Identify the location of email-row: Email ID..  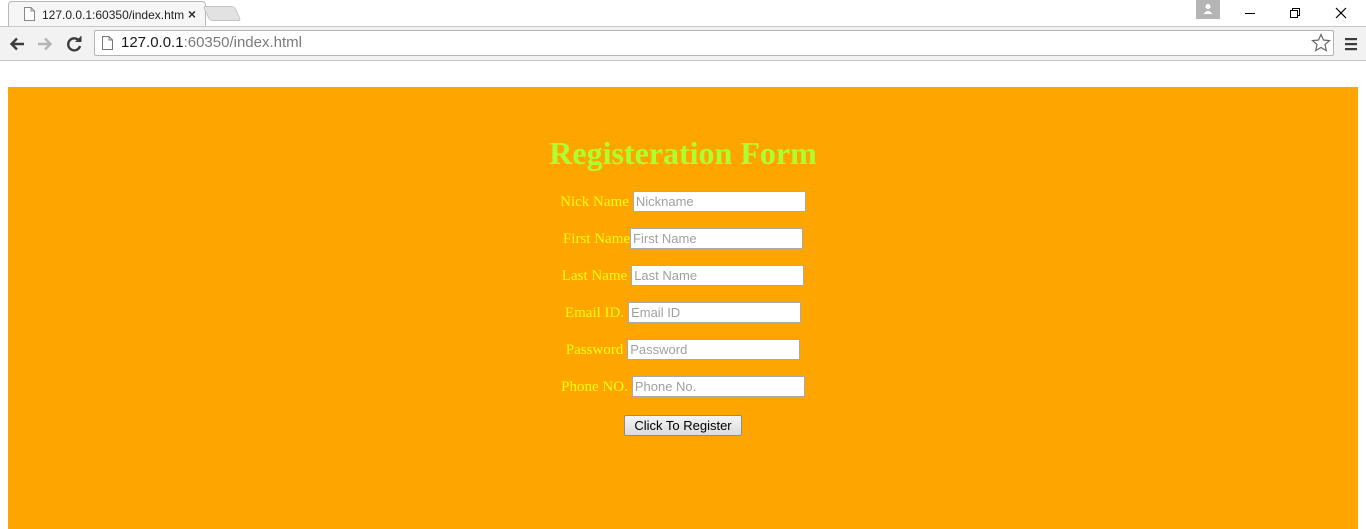
(683, 313).